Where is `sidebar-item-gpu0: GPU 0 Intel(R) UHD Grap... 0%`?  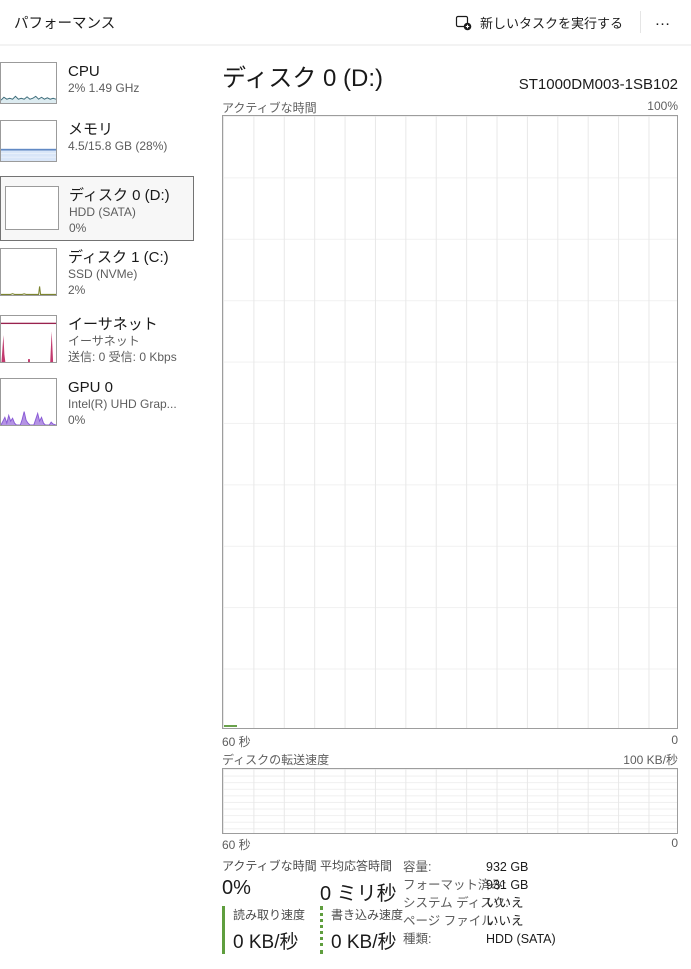
sidebar-item-gpu0: GPU 0 Intel(R) UHD Grap... 0% is located at coordinates (88, 403).